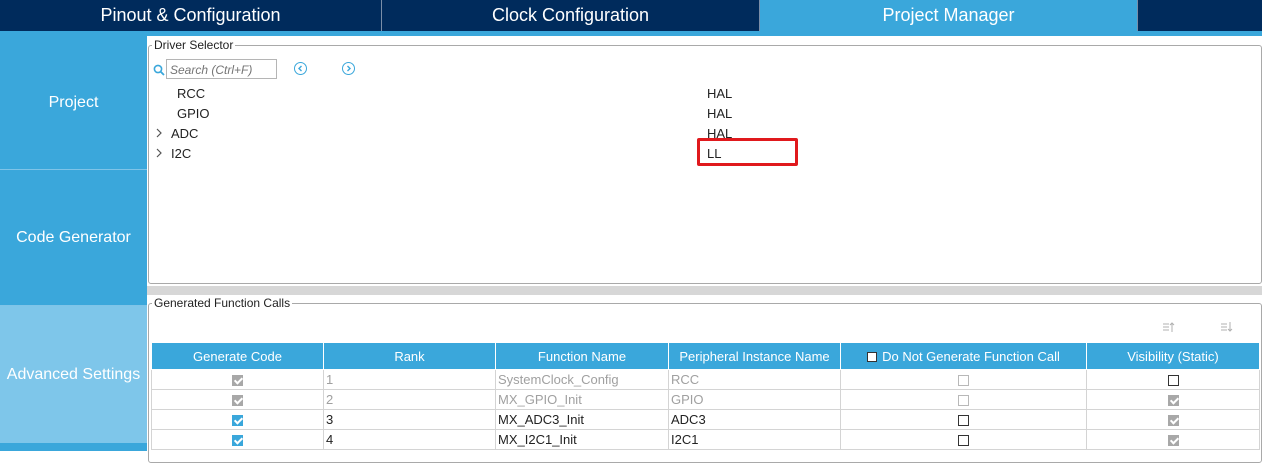 This screenshot has width=1262, height=463. What do you see at coordinates (582, 379) in the screenshot?
I see `function-name-cell: SystemClock_Config` at bounding box center [582, 379].